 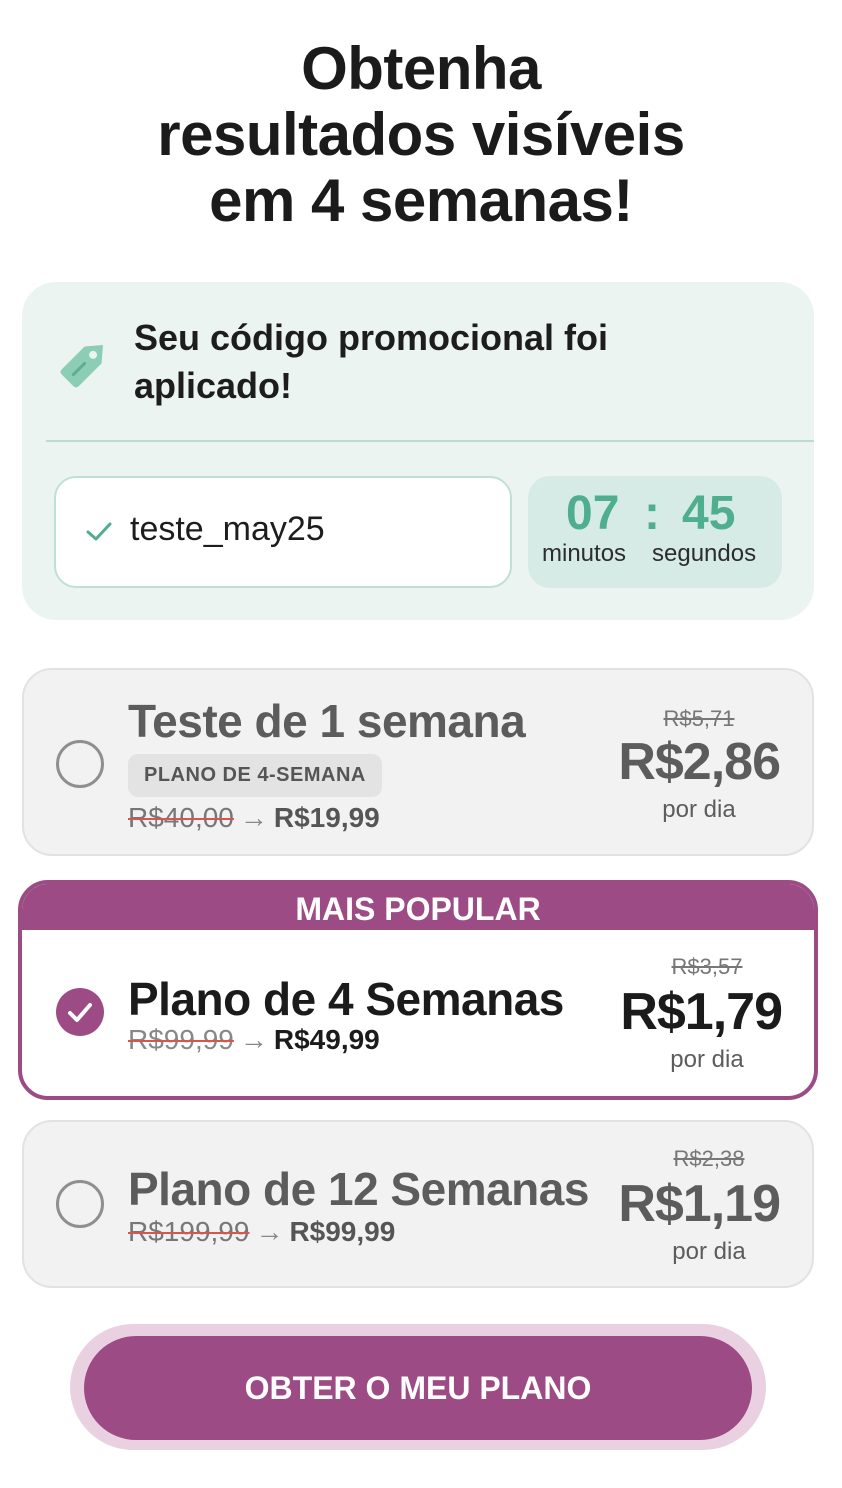 What do you see at coordinates (227, 529) in the screenshot?
I see `promo-code-value: teste_may25` at bounding box center [227, 529].